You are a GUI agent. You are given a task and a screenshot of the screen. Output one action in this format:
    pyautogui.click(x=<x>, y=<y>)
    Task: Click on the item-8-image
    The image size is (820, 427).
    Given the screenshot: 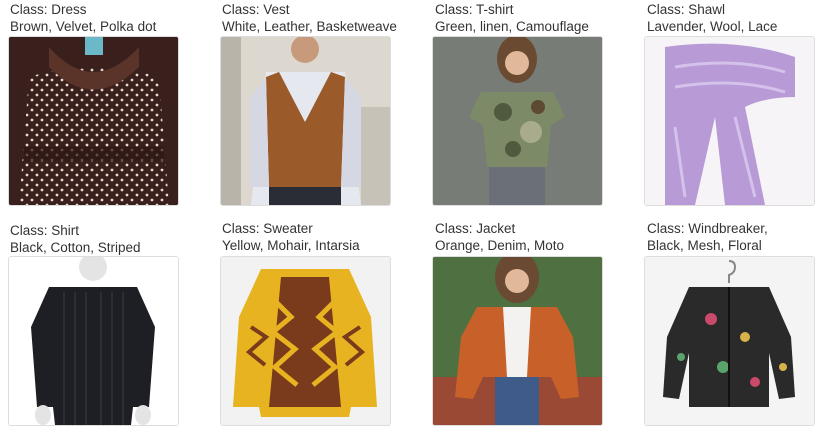 What is the action you would take?
    pyautogui.click(x=729, y=341)
    